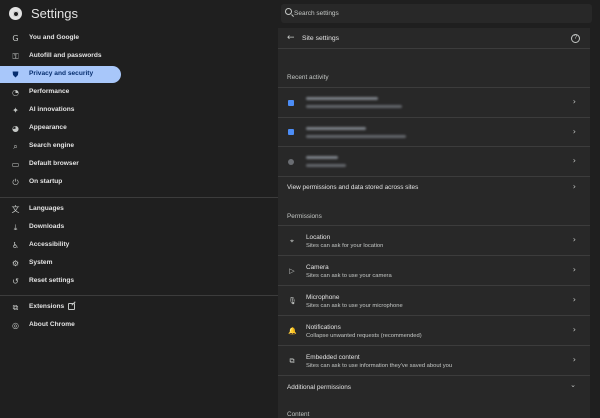 The image size is (600, 418). Describe the element at coordinates (15, 182) in the screenshot. I see `power-icon: ⏻` at that location.